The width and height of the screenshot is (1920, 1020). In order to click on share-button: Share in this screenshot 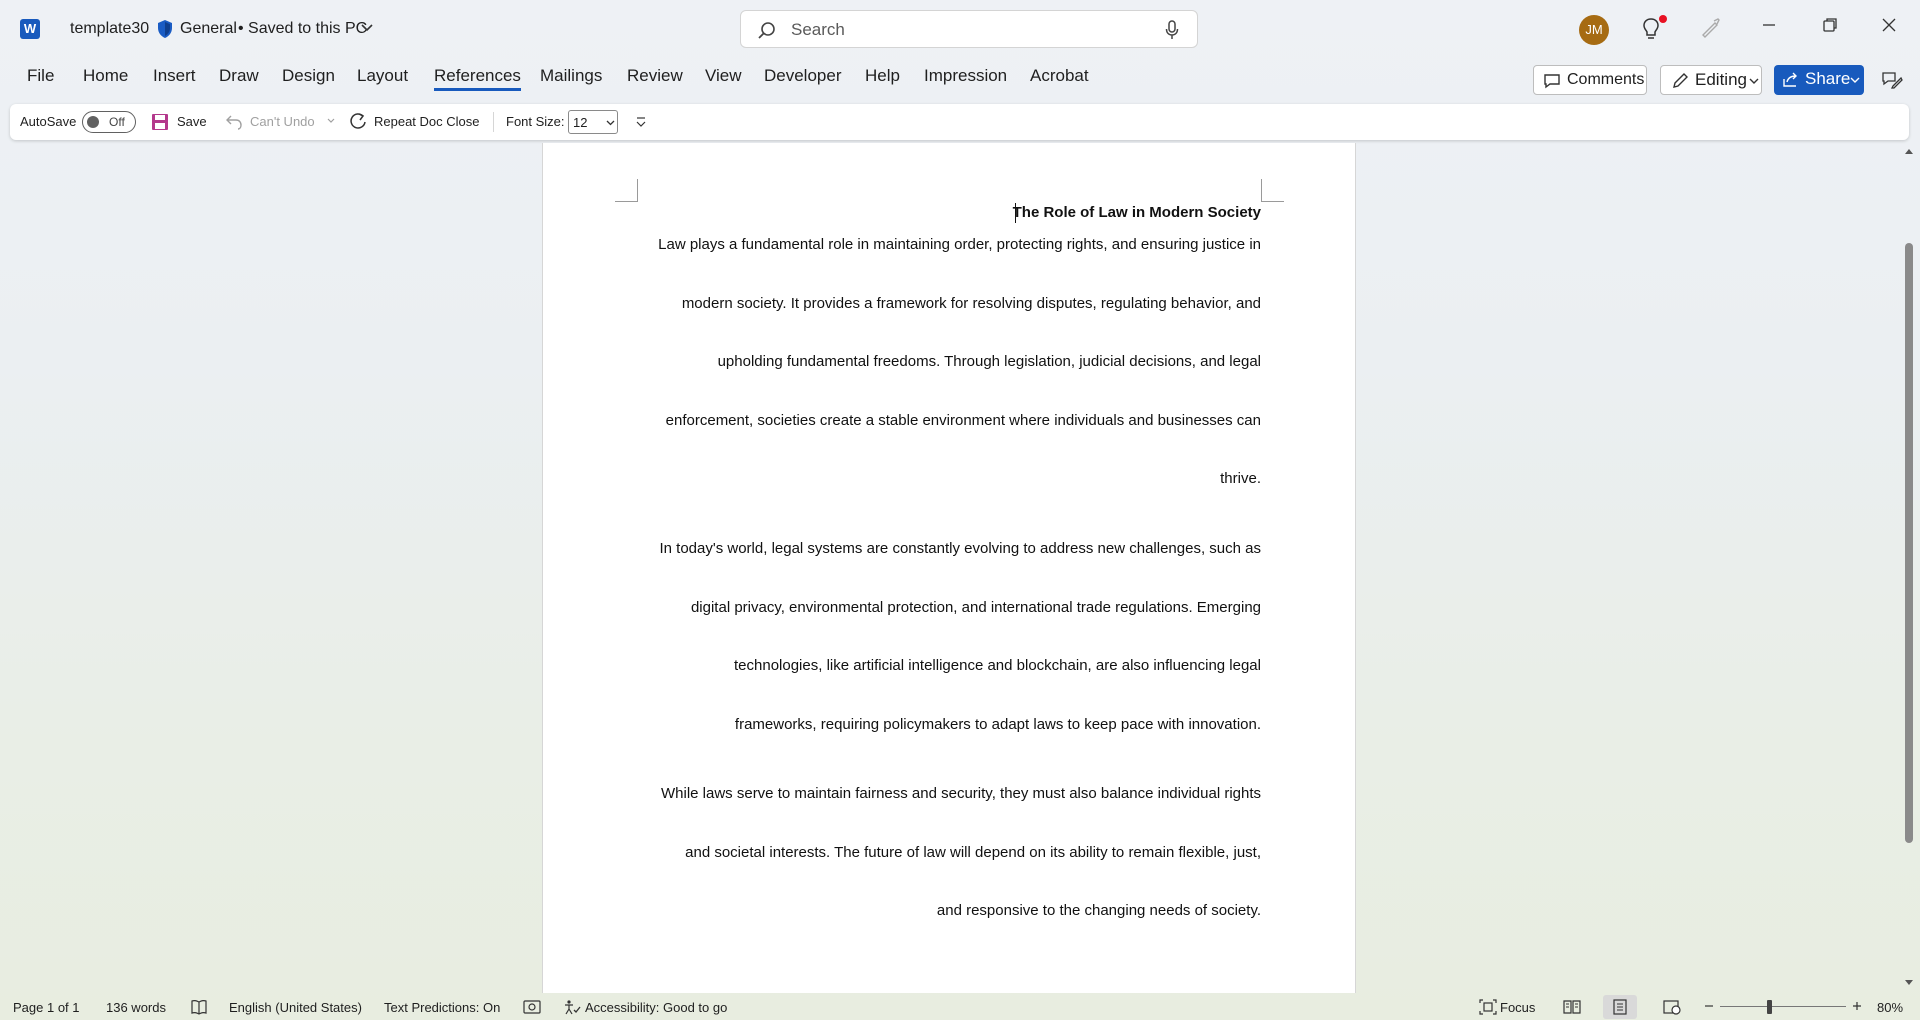, I will do `click(1819, 80)`.